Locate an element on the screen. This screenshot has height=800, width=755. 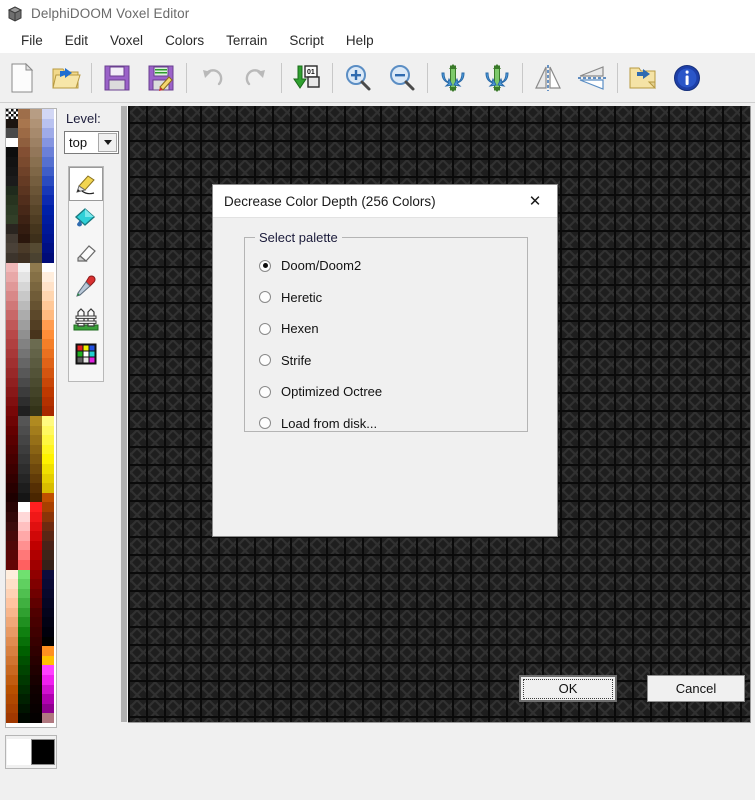
radio-option-hexen: Hexen is located at coordinates (386, 329).